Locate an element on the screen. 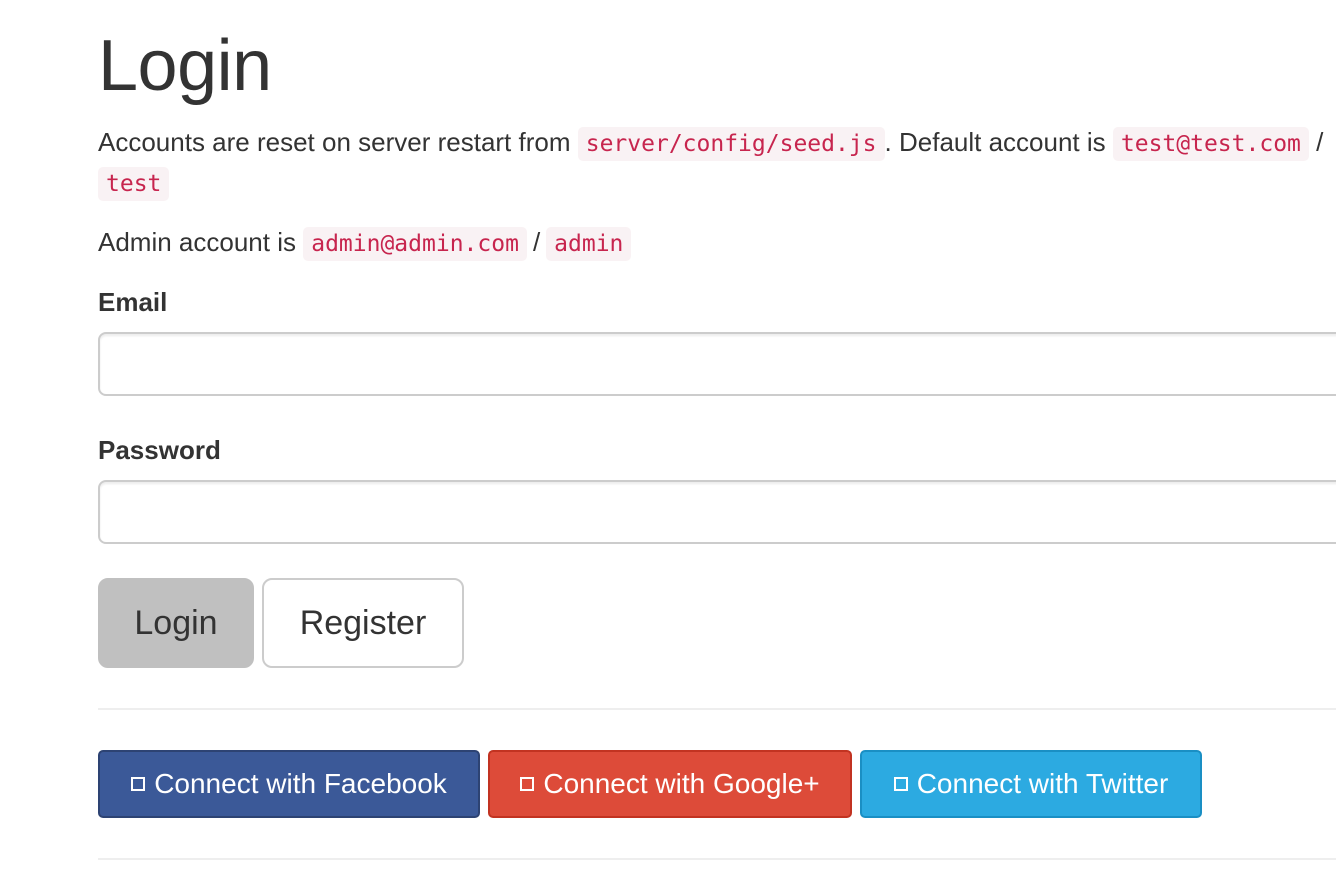 The height and width of the screenshot is (880, 1336). default-email-code: test@test.com is located at coordinates (1210, 144).